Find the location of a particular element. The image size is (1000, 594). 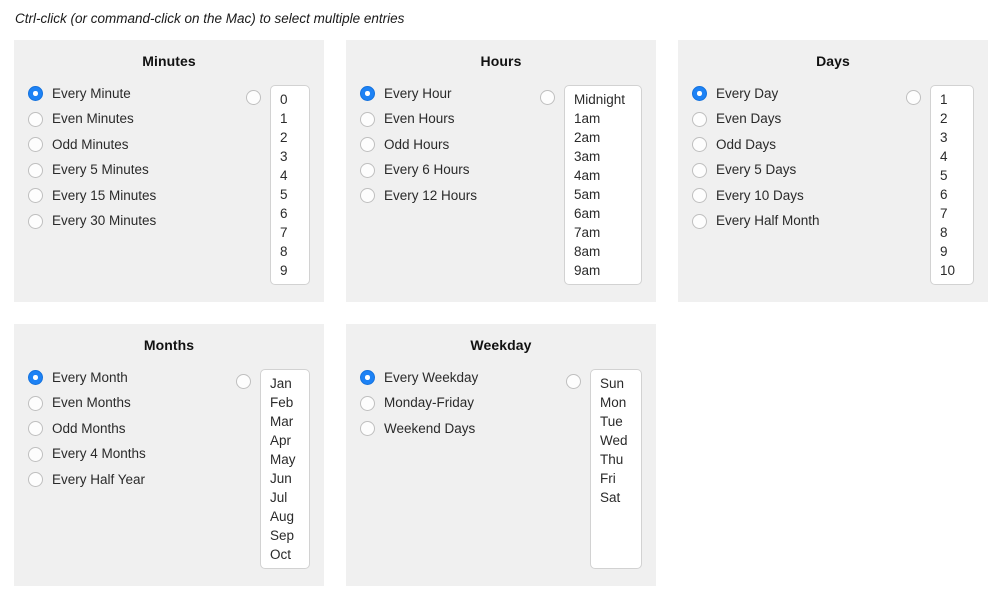

list-item: 5am is located at coordinates (603, 194).